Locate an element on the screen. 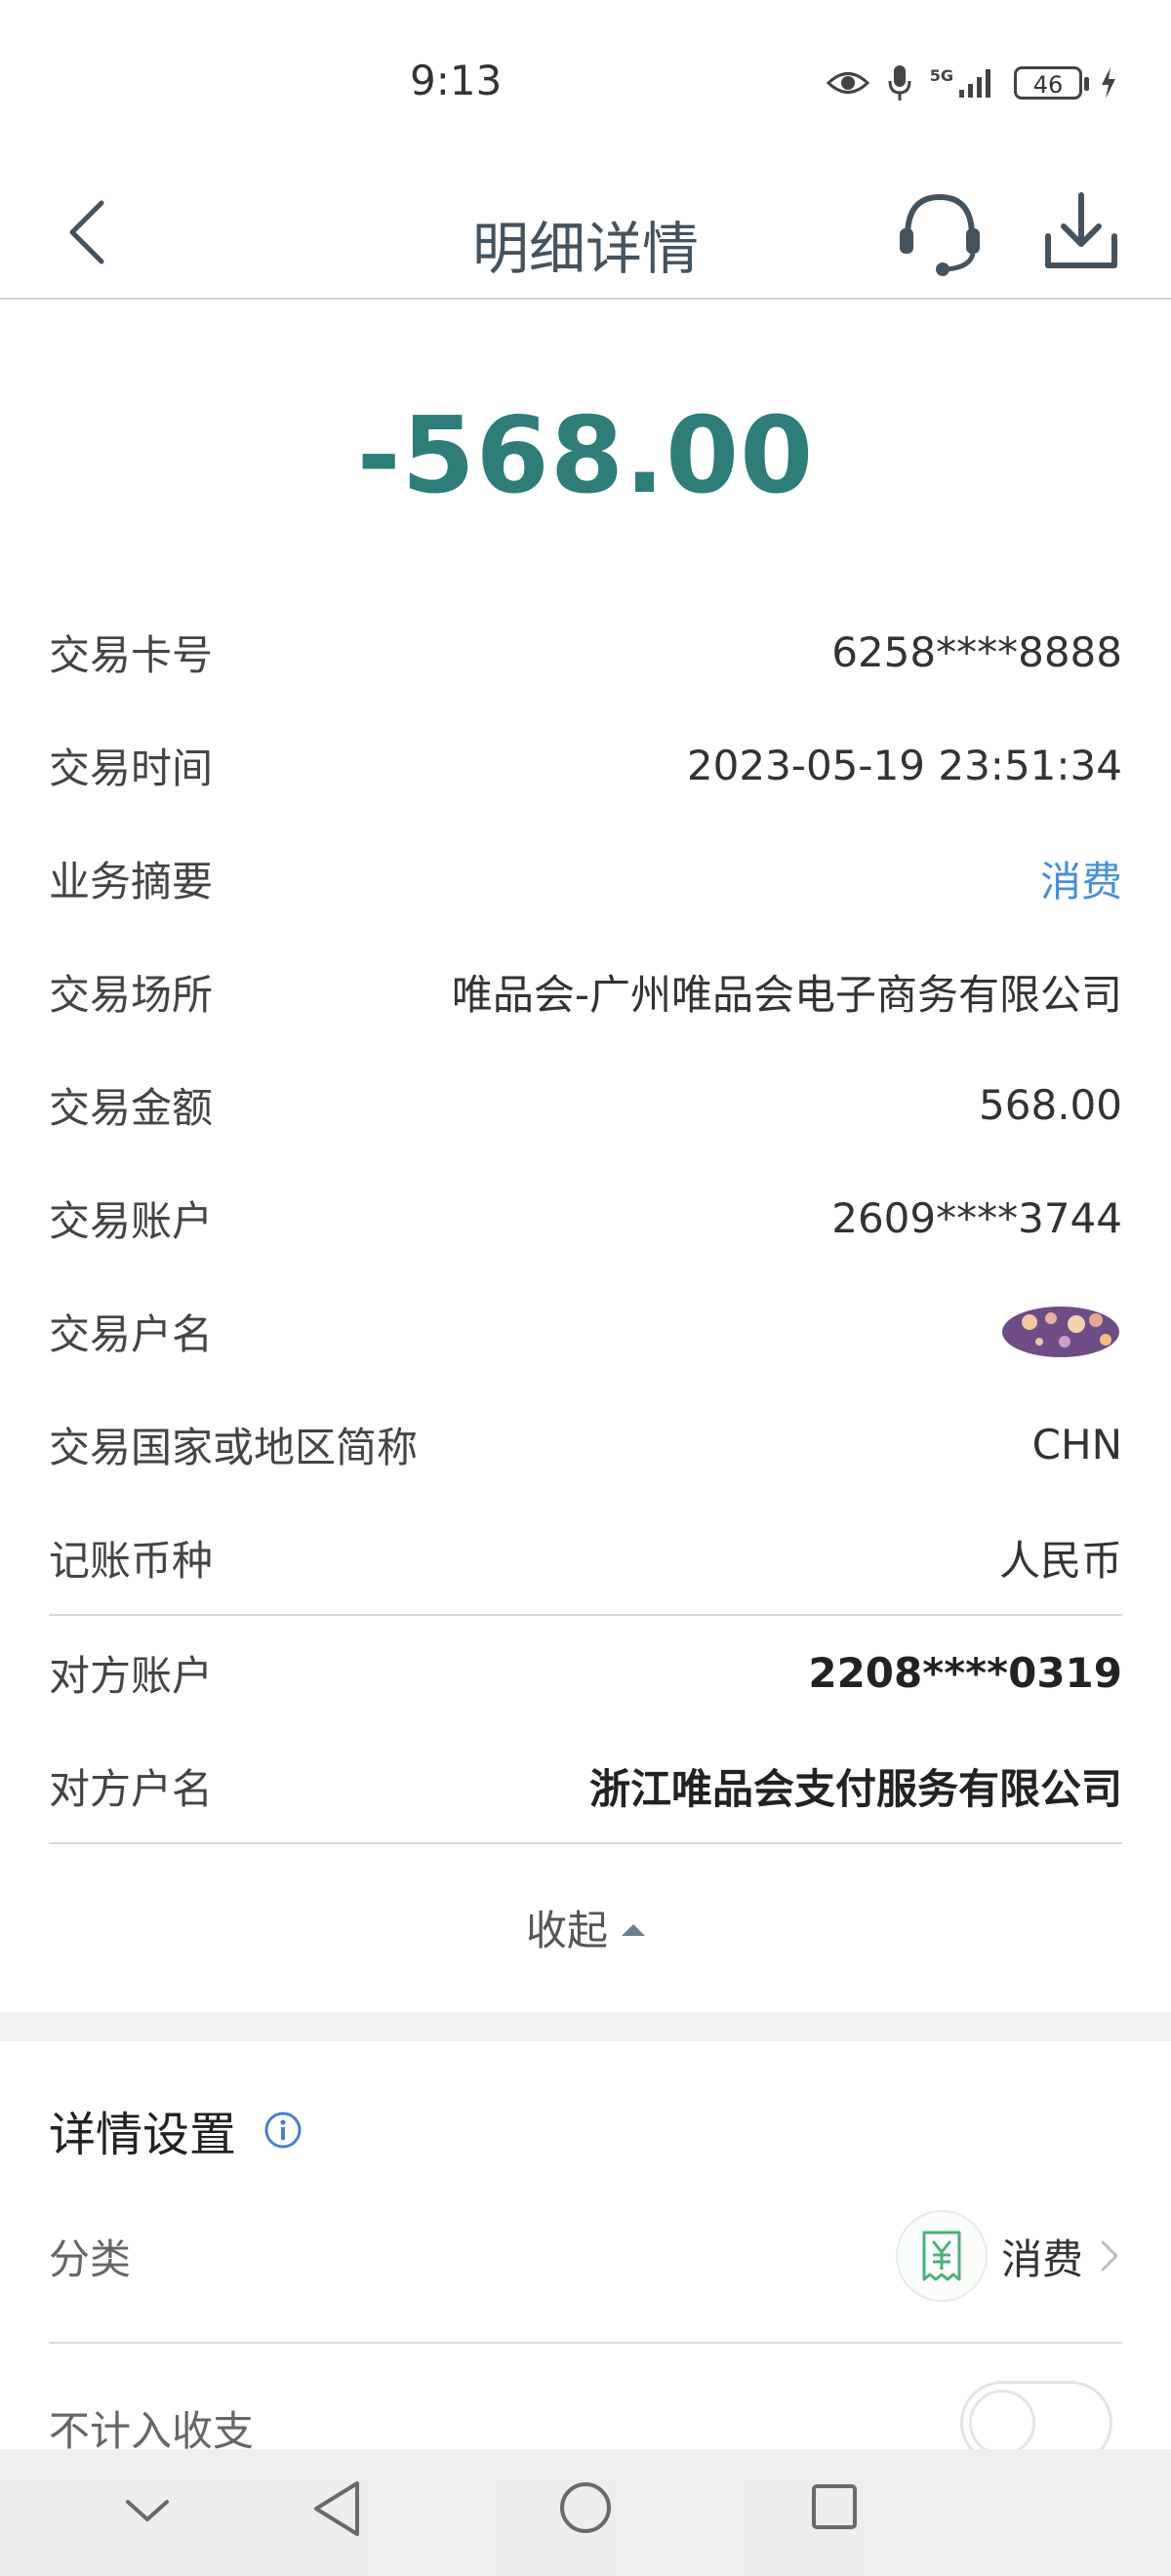  customer-service-icon is located at coordinates (940, 231).